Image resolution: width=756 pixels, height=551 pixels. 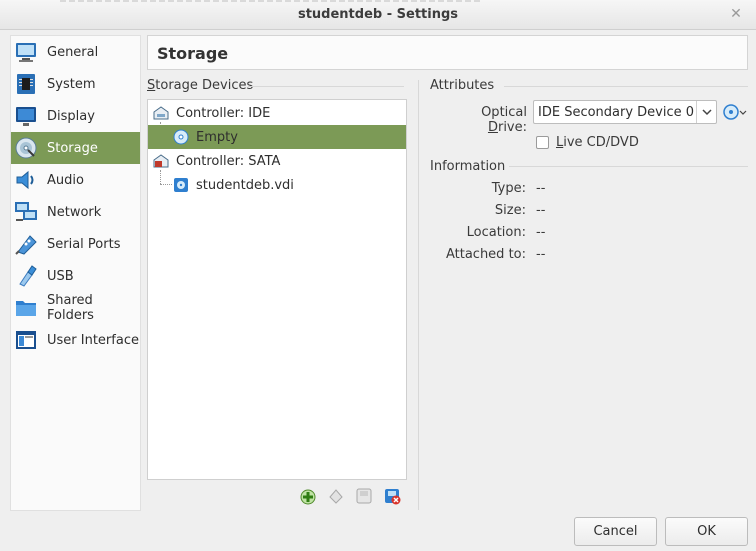 I want to click on optical-drive-select: IDE Secondary Device 0, so click(x=625, y=112).